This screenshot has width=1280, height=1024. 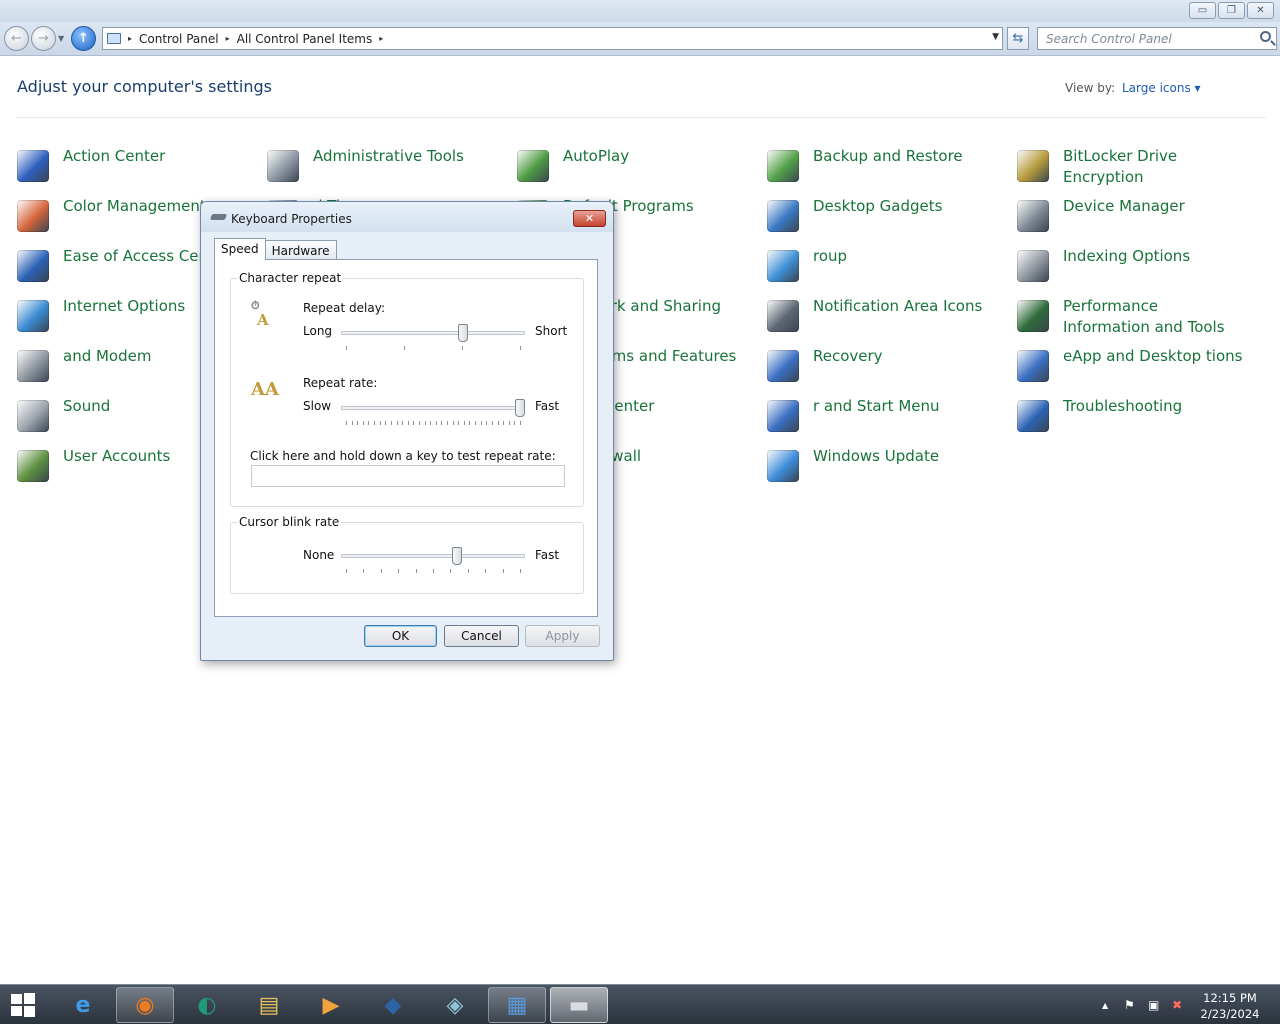 What do you see at coordinates (1230, 1006) in the screenshot?
I see `clock: 12:15 PM 2/23/2024` at bounding box center [1230, 1006].